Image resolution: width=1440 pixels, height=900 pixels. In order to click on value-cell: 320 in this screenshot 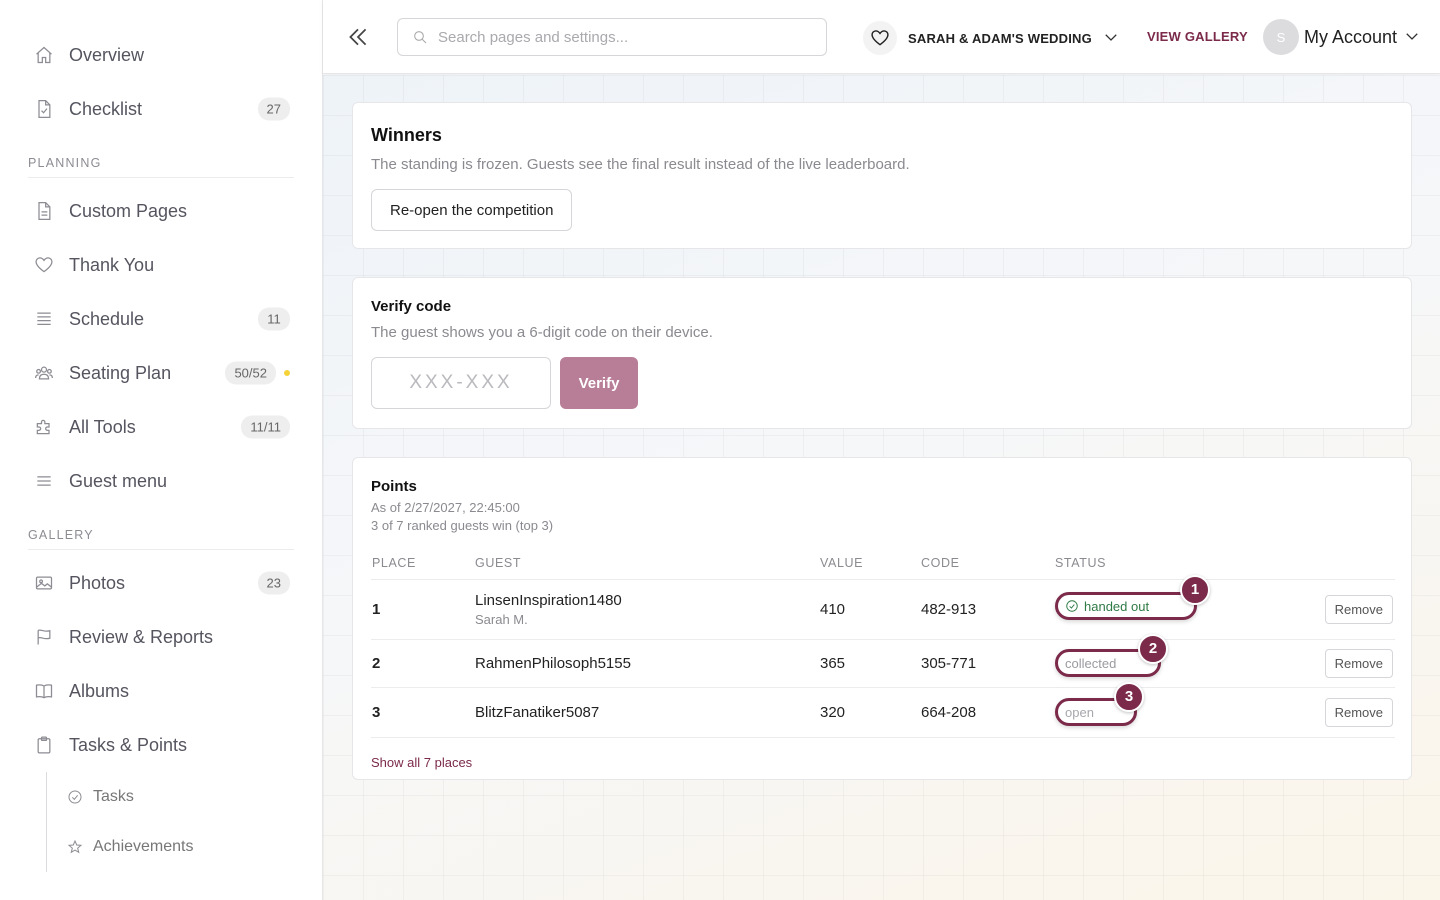, I will do `click(869, 712)`.